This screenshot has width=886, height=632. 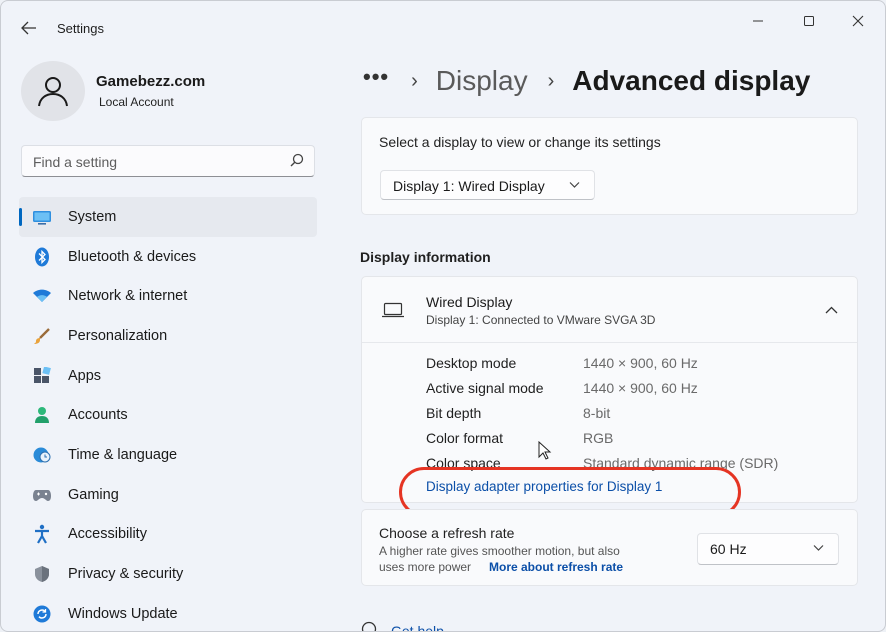 I want to click on back-button, so click(x=29, y=28).